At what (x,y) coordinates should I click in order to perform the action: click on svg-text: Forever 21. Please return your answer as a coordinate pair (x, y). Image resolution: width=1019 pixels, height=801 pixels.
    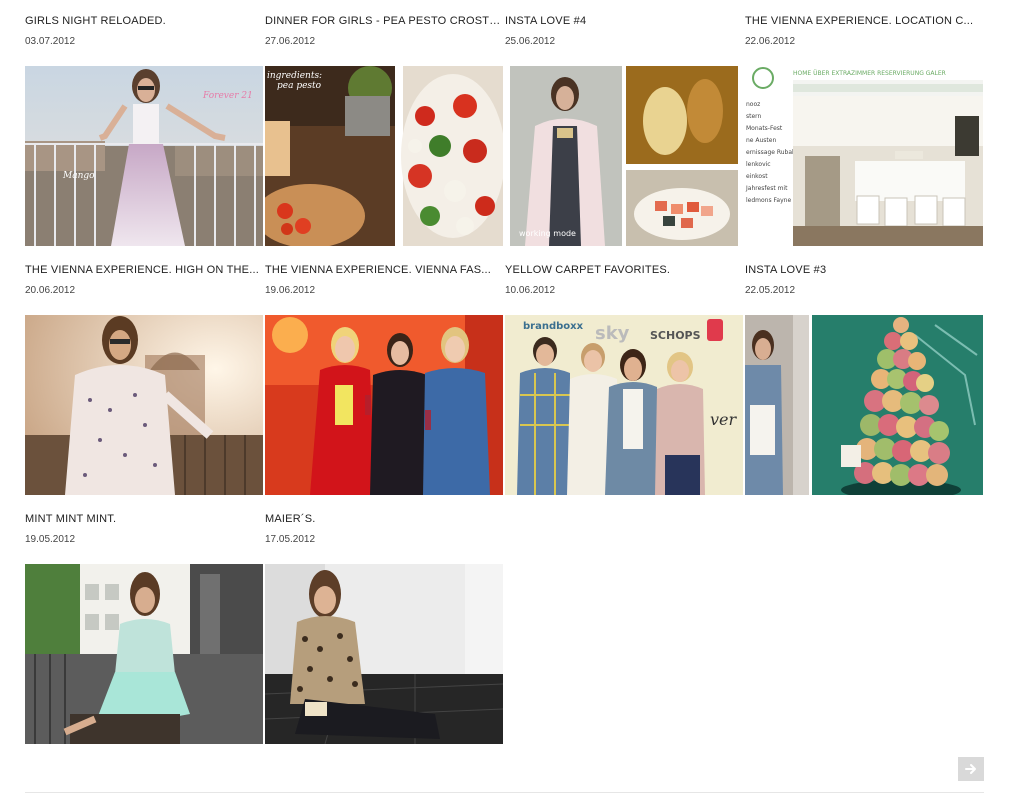
    Looking at the image, I should click on (227, 96).